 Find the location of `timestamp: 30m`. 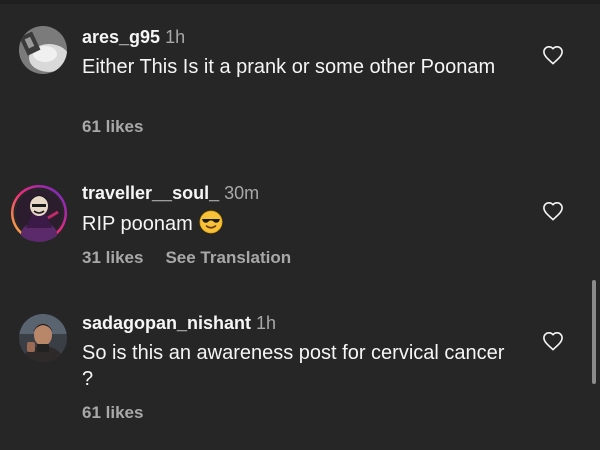

timestamp: 30m is located at coordinates (242, 193).